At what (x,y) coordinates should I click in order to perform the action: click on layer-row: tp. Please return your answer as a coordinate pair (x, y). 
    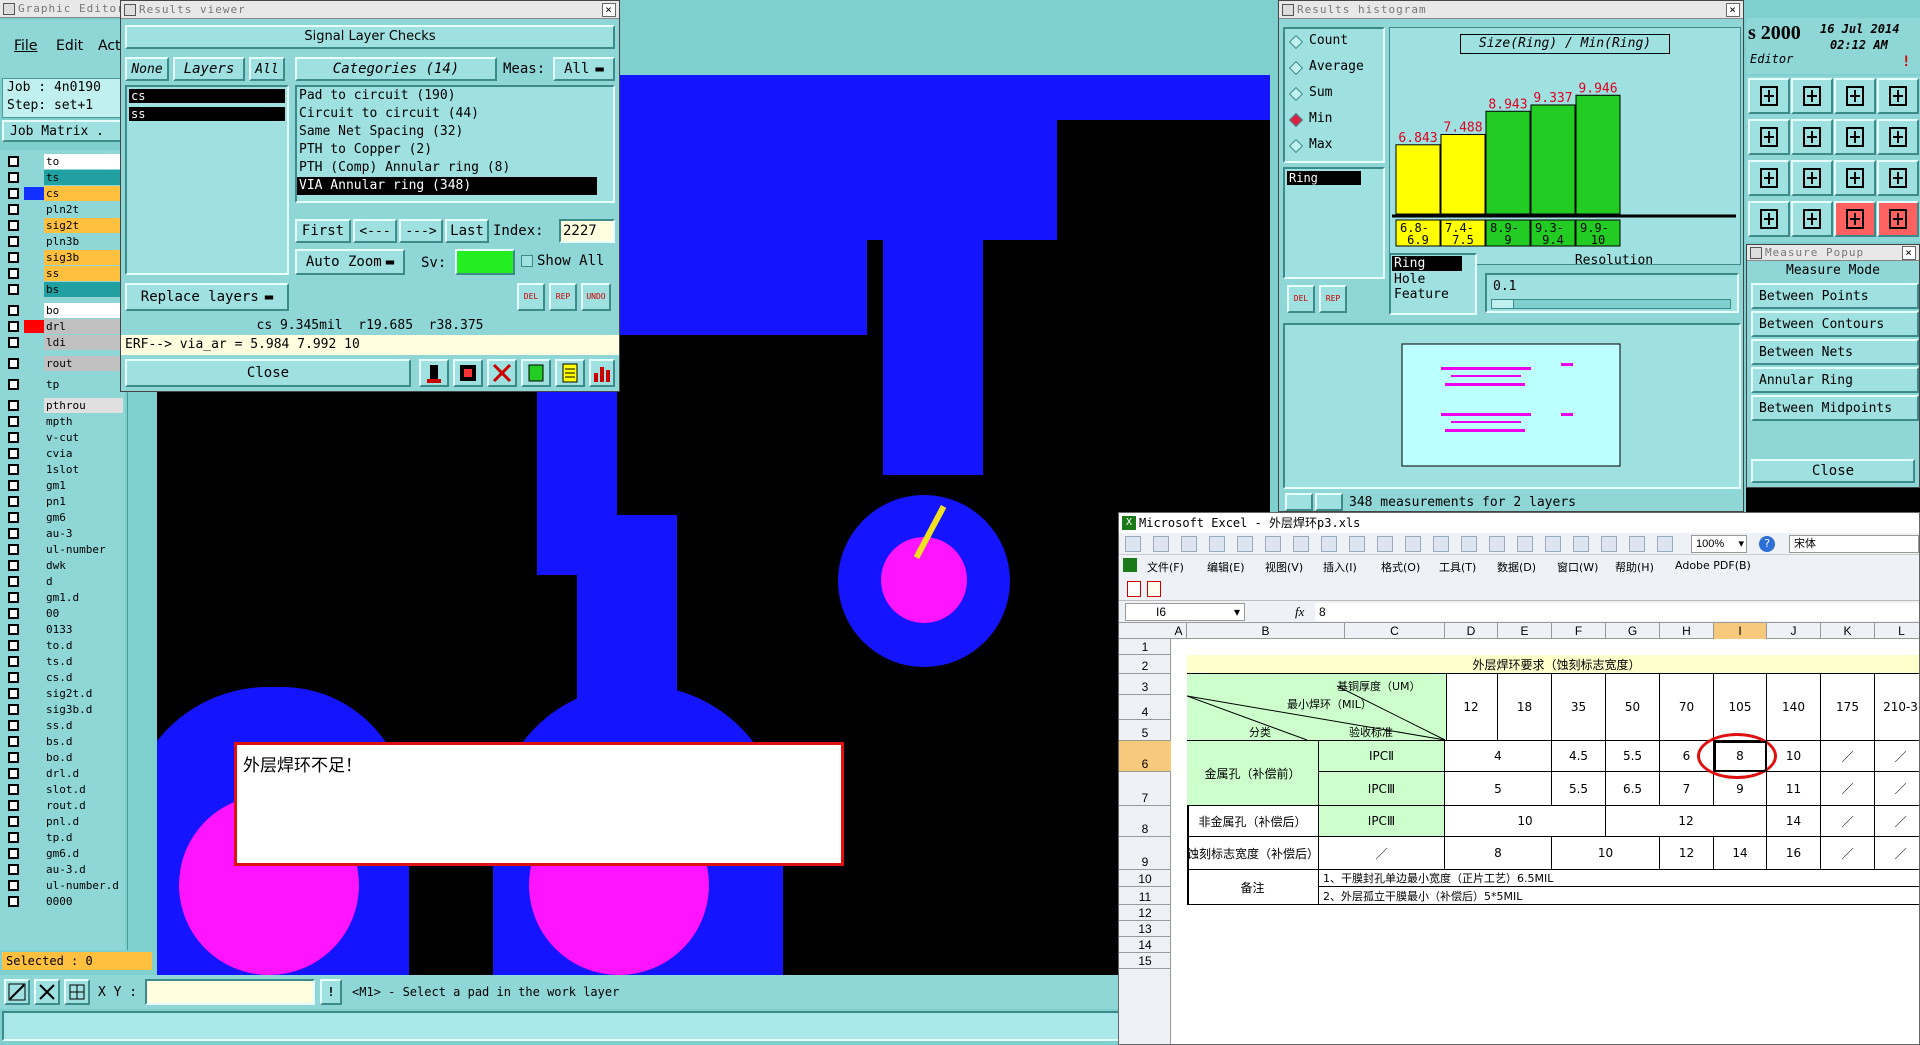
    Looking at the image, I should click on (64, 384).